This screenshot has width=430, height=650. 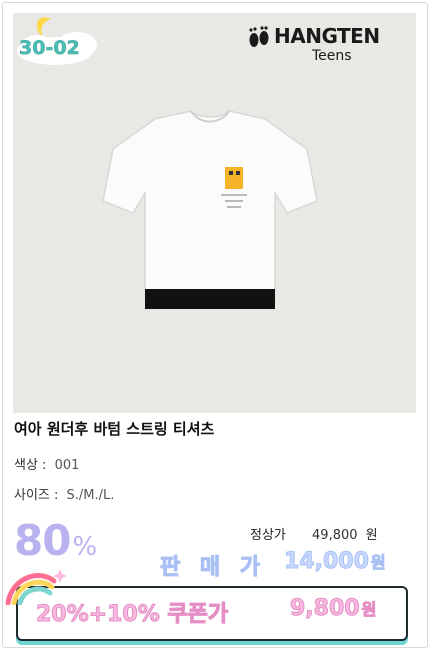 I want to click on discount-unit: %, so click(x=84, y=547).